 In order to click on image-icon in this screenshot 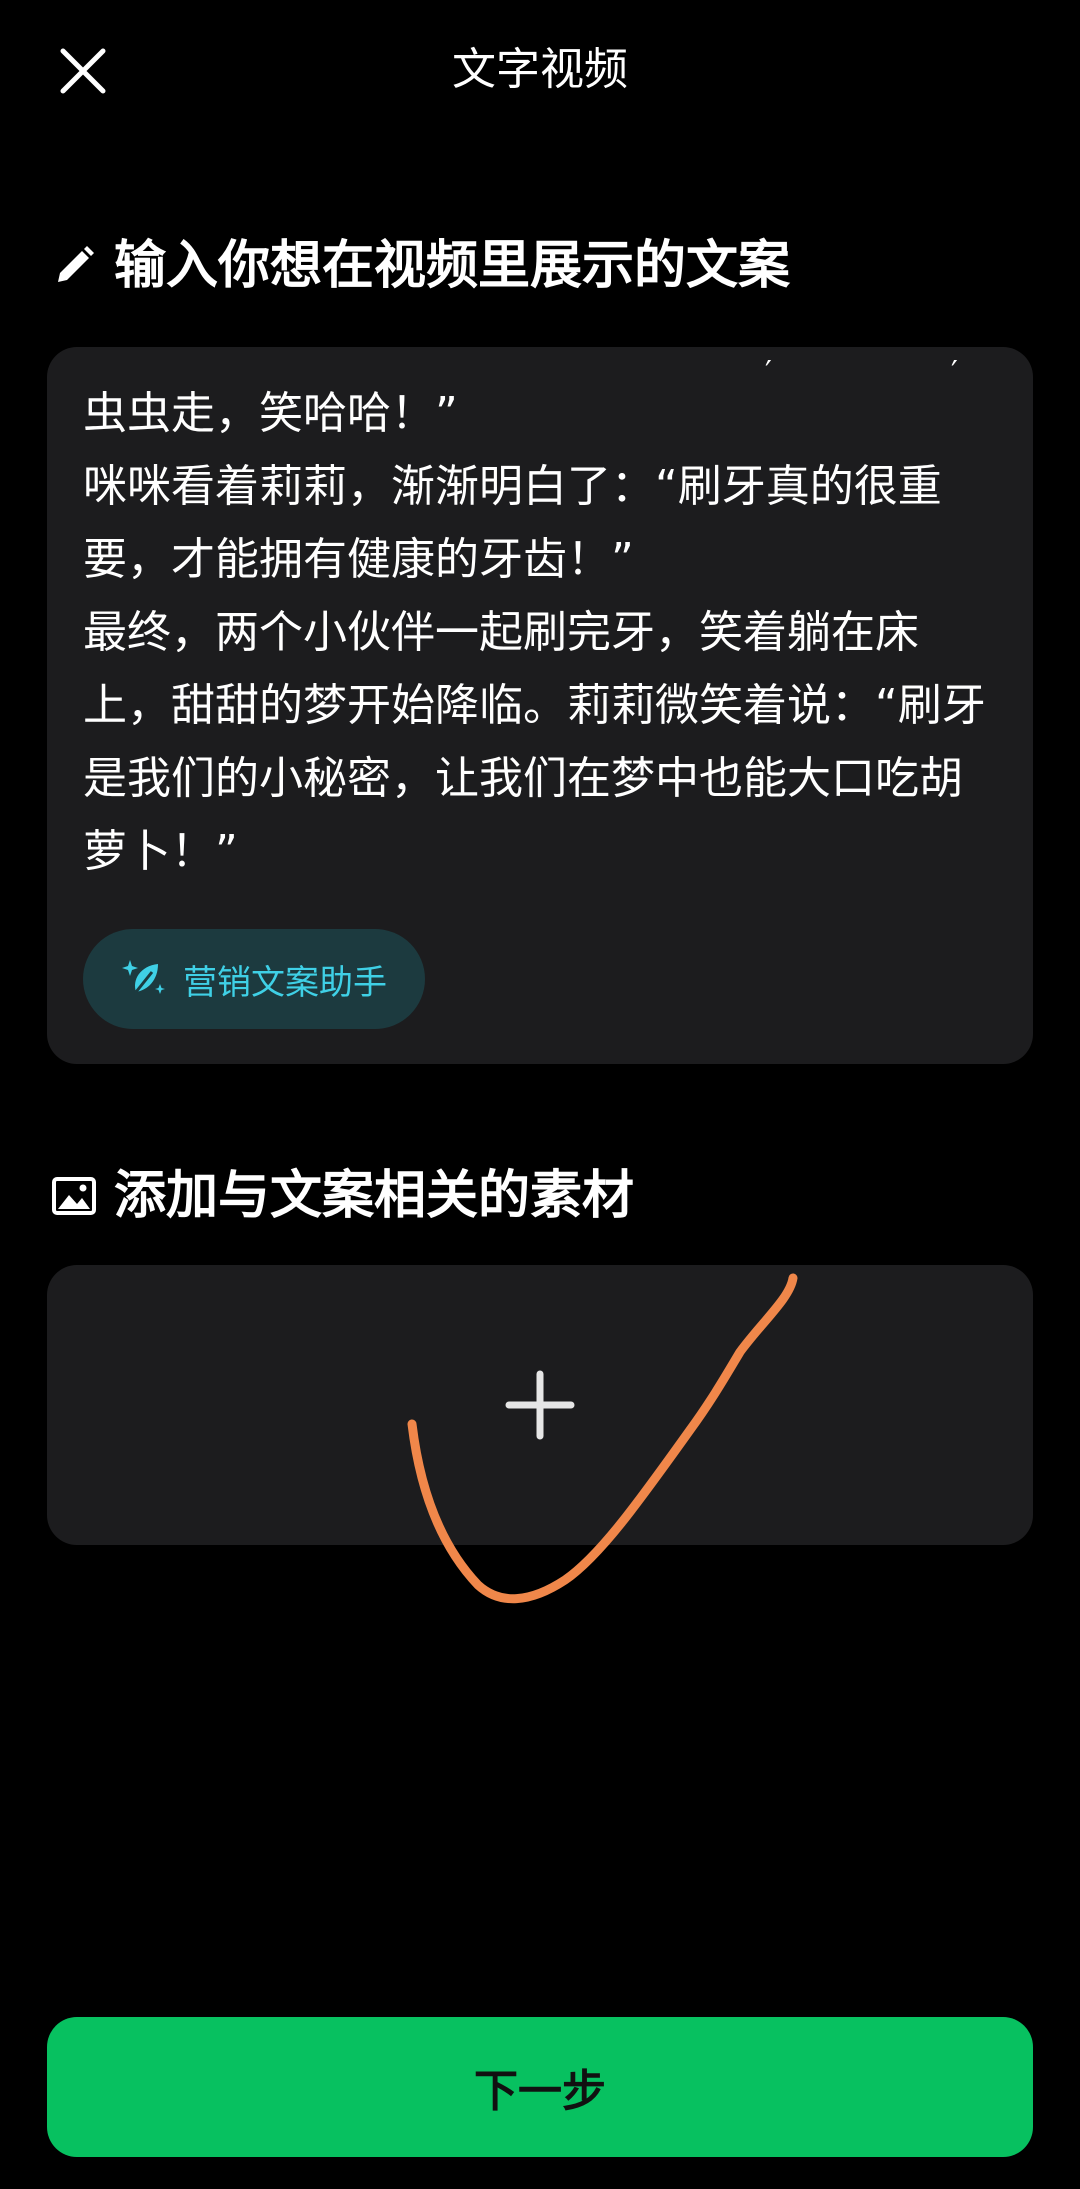, I will do `click(74, 1196)`.